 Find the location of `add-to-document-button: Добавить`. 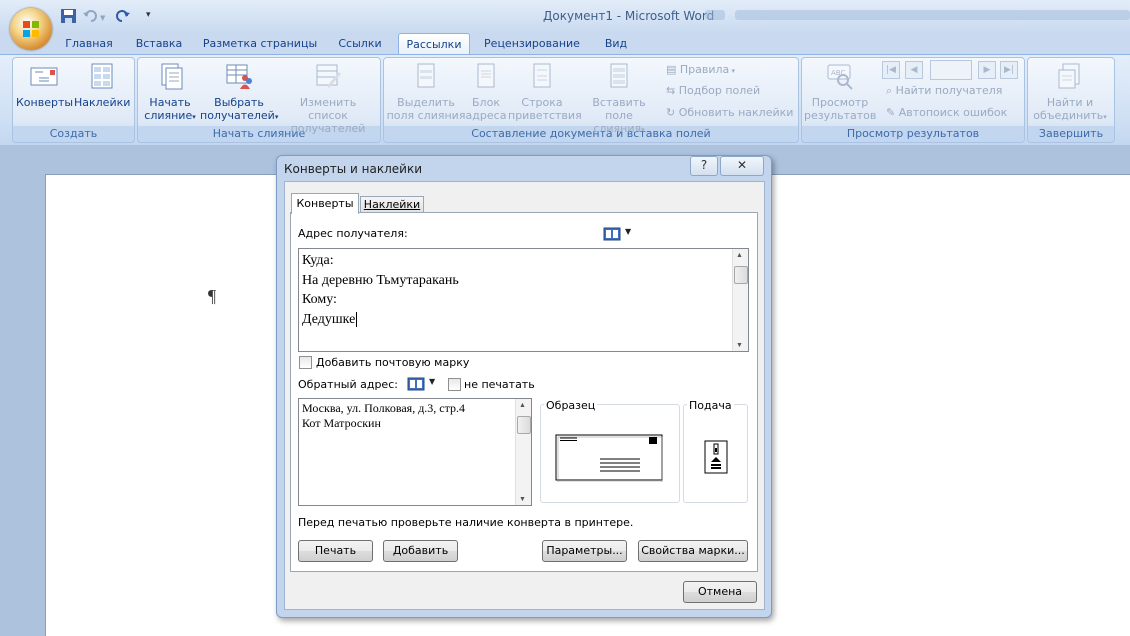

add-to-document-button: Добавить is located at coordinates (420, 551).